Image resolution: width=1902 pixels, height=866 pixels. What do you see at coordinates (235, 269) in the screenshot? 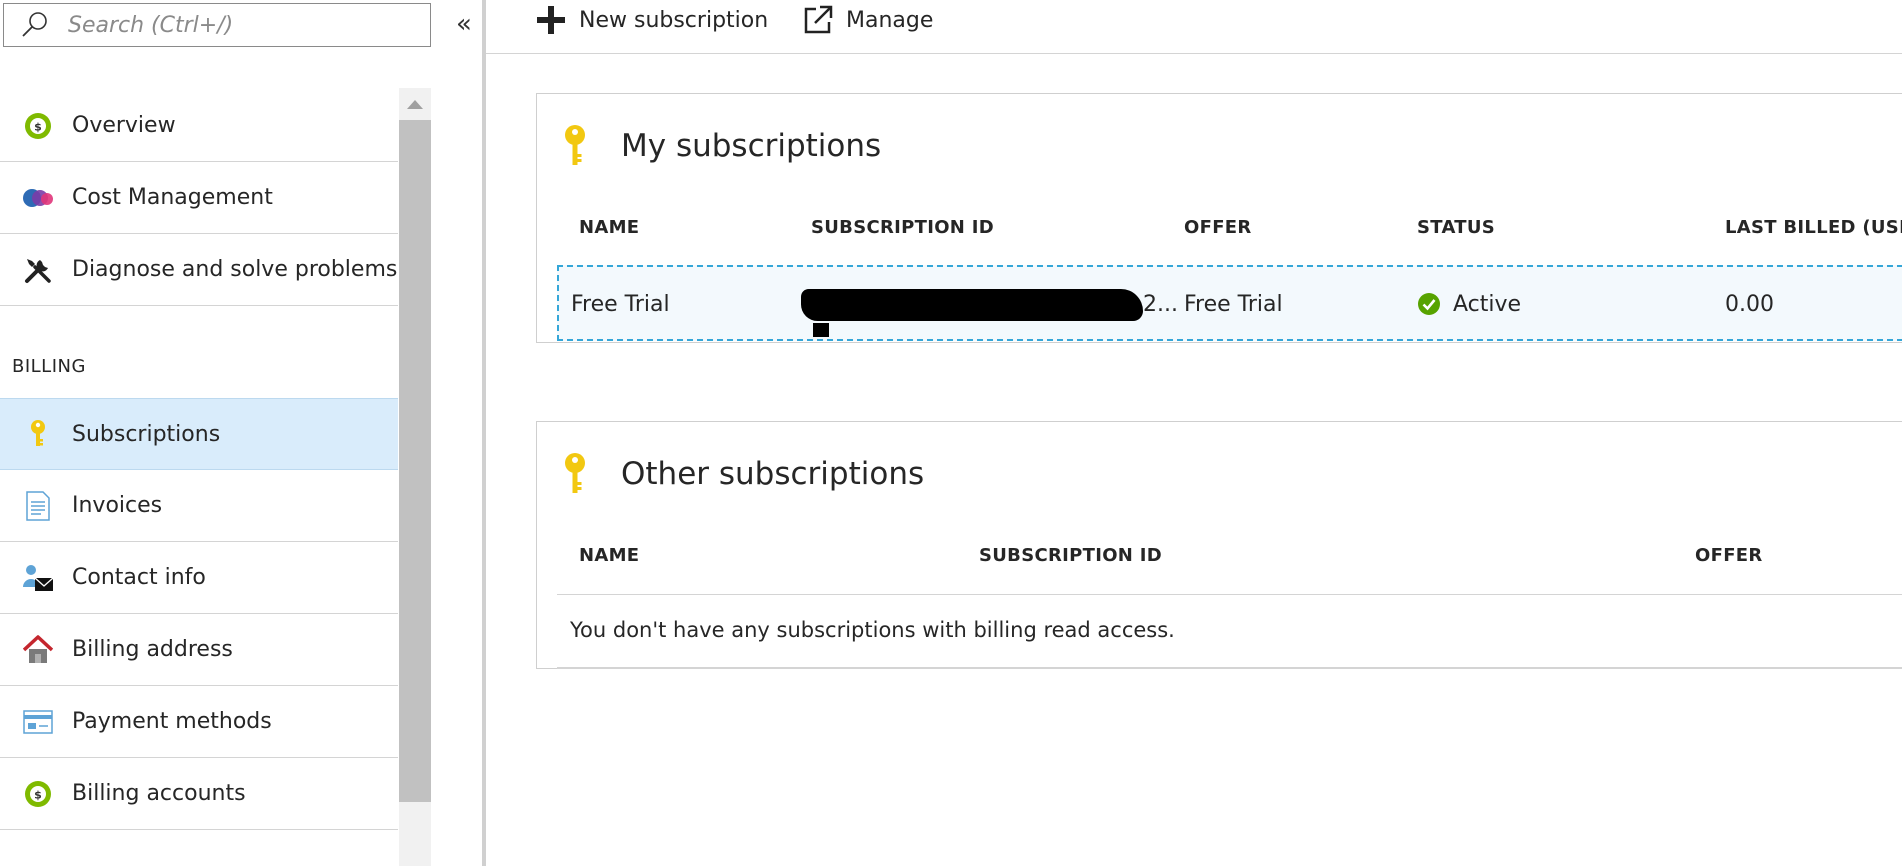
I see `sidebar-item-label: Diagnose and solve problems` at bounding box center [235, 269].